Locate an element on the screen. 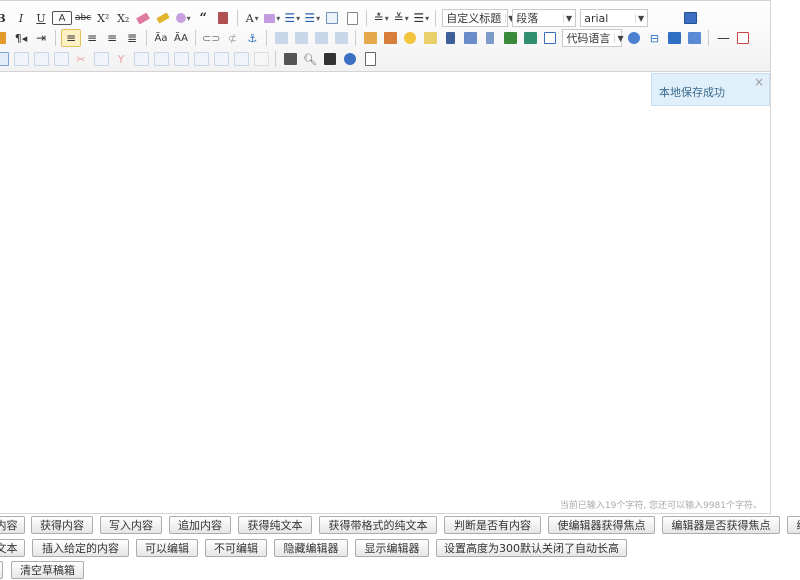 This screenshot has height=580, width=800. insert-frame-icon is located at coordinates (550, 38).